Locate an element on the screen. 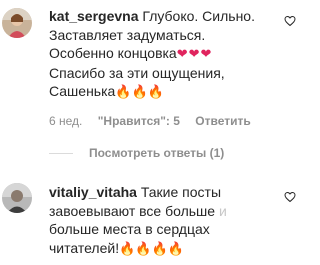  comment-text-line: больше места в сердцах is located at coordinates (129, 229).